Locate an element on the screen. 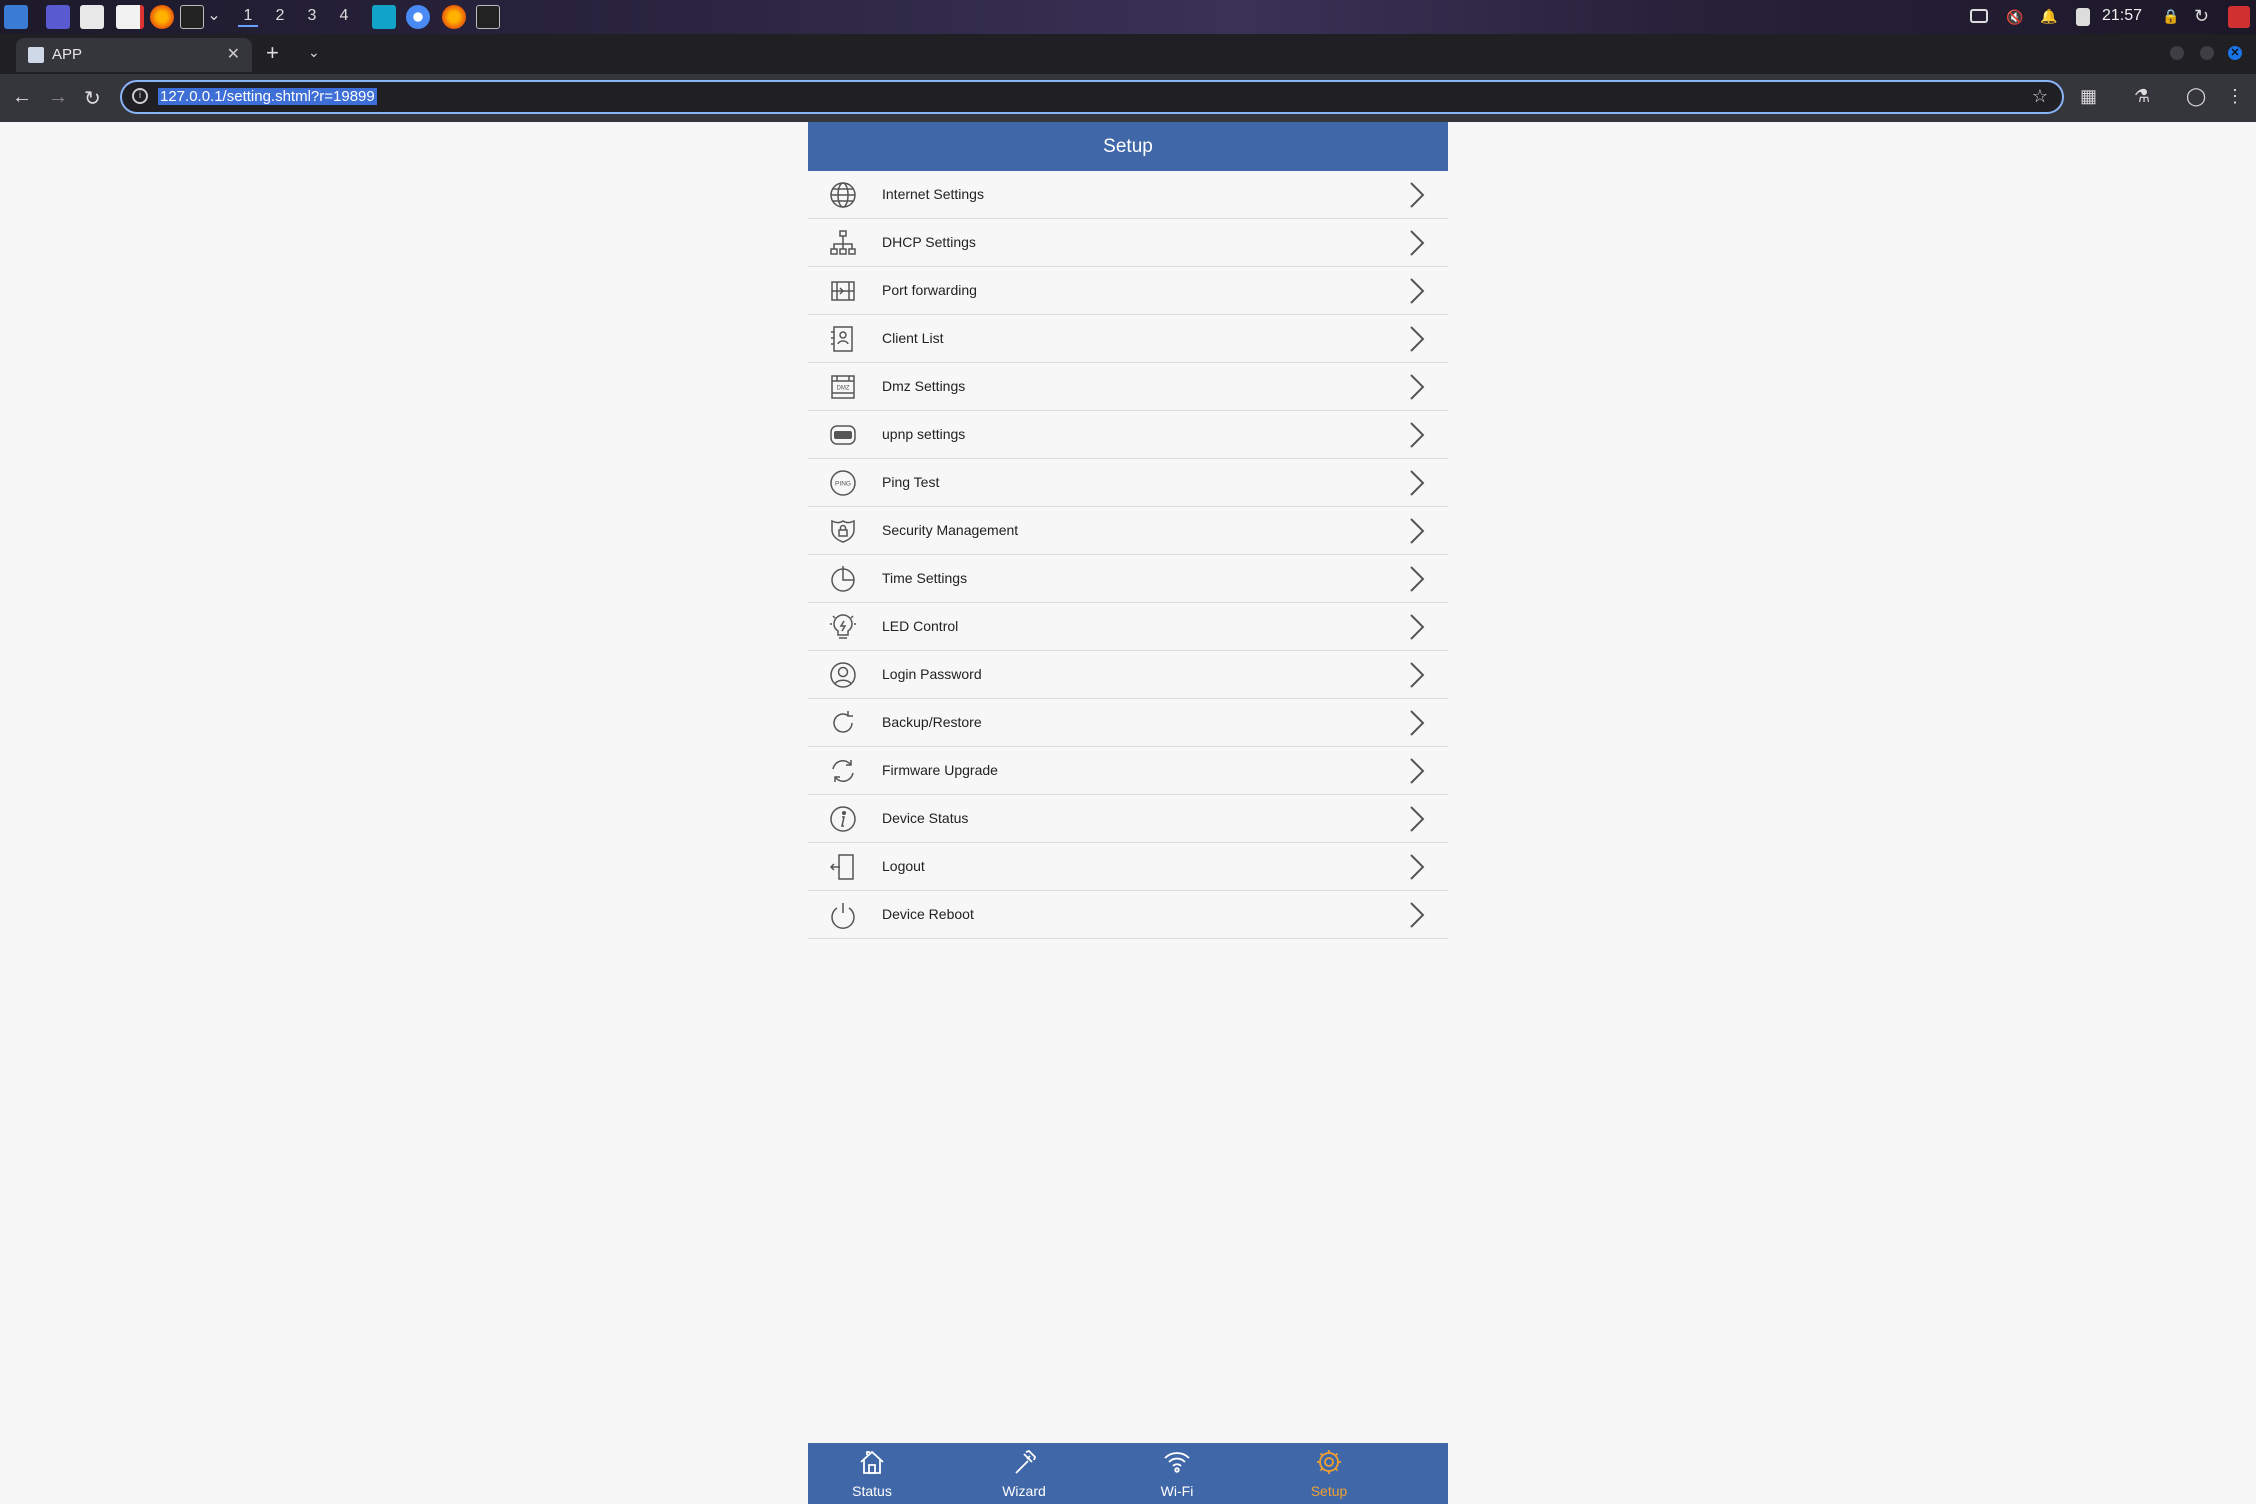 This screenshot has height=1504, width=2256. site-info-icon: i is located at coordinates (140, 96).